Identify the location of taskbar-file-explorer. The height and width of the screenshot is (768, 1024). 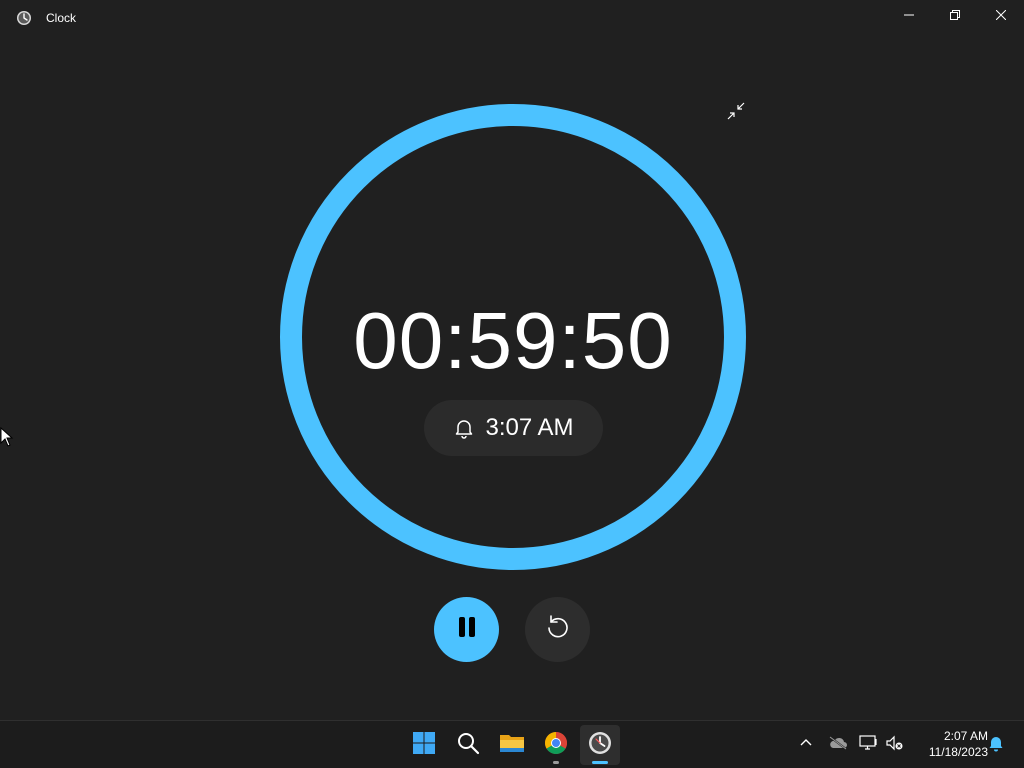
(512, 745).